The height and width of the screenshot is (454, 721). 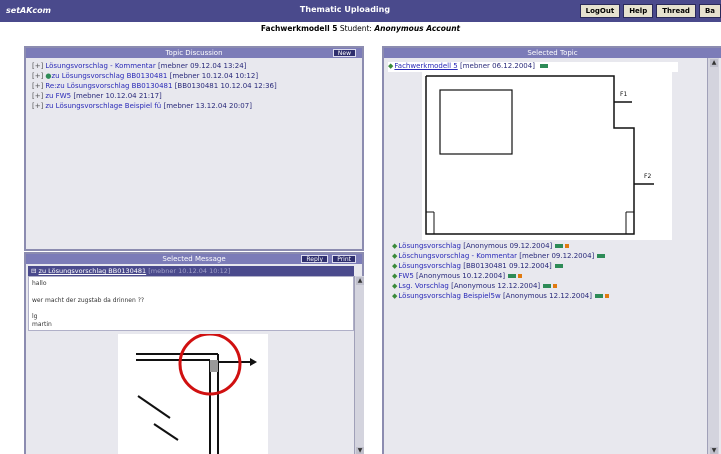 I want to click on topic-list-item: ◆FW5 [Anonymous 10.12.2004], so click(x=457, y=276).